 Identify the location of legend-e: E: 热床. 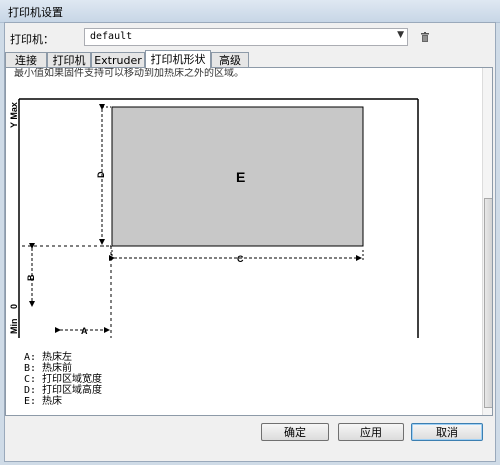
(43, 401).